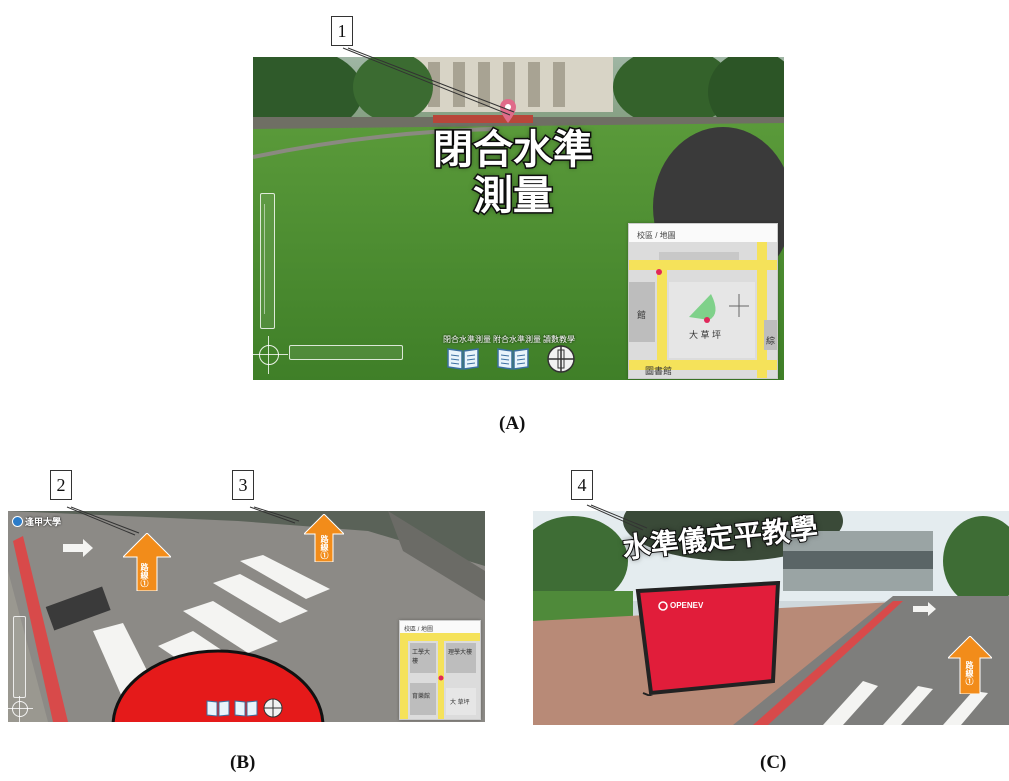 This screenshot has height=781, width=1009. Describe the element at coordinates (346, 352) in the screenshot. I see `pan-slider` at that location.